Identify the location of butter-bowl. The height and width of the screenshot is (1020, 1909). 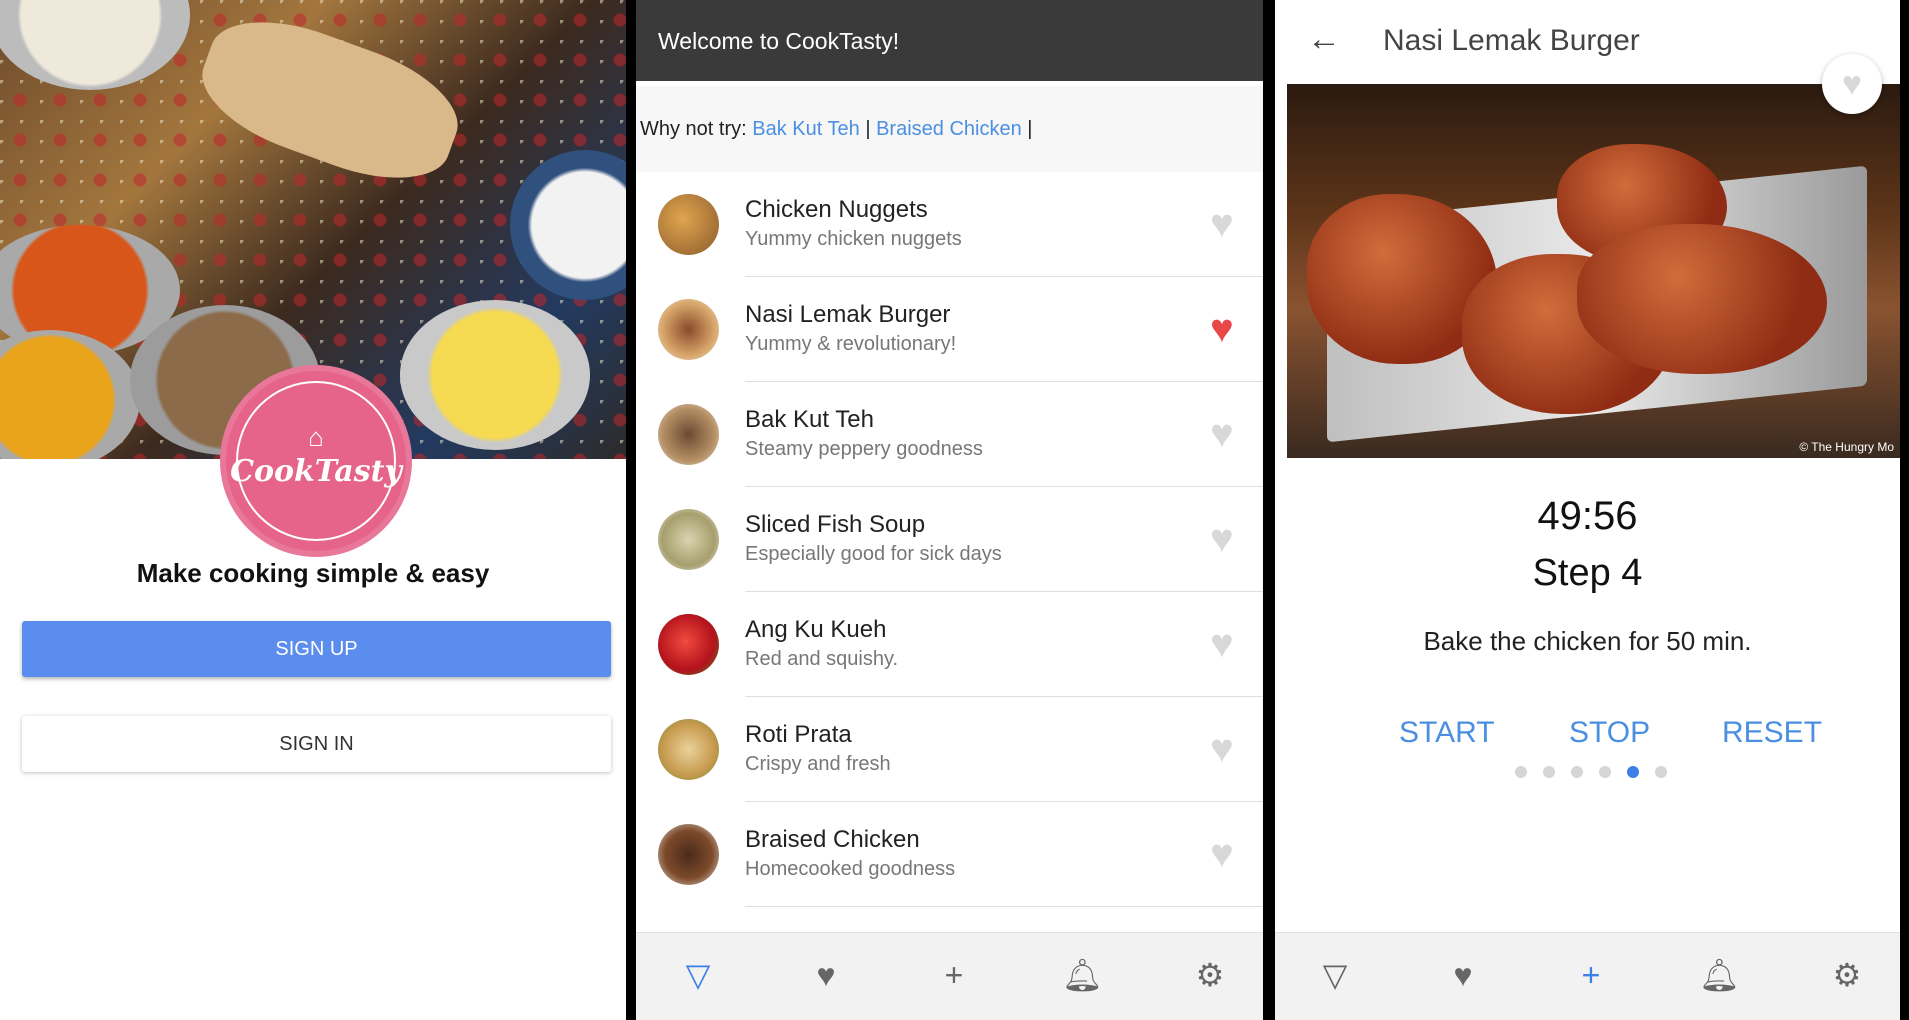
(495, 375).